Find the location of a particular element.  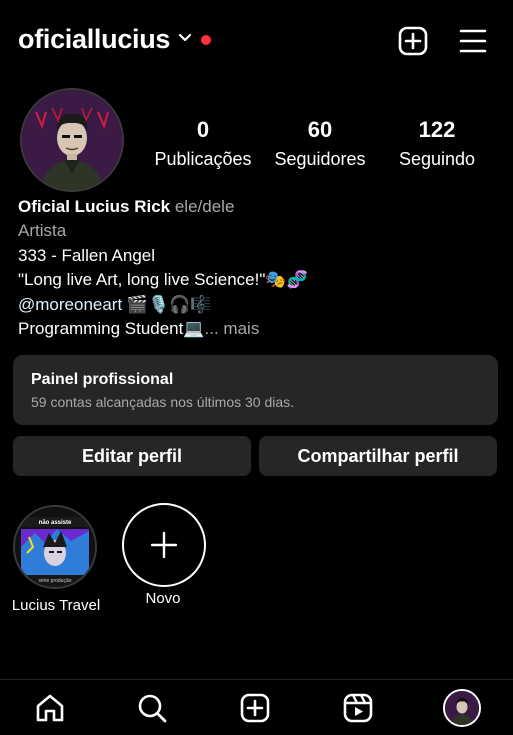

dashboard-title: Painel profissional is located at coordinates (102, 379).